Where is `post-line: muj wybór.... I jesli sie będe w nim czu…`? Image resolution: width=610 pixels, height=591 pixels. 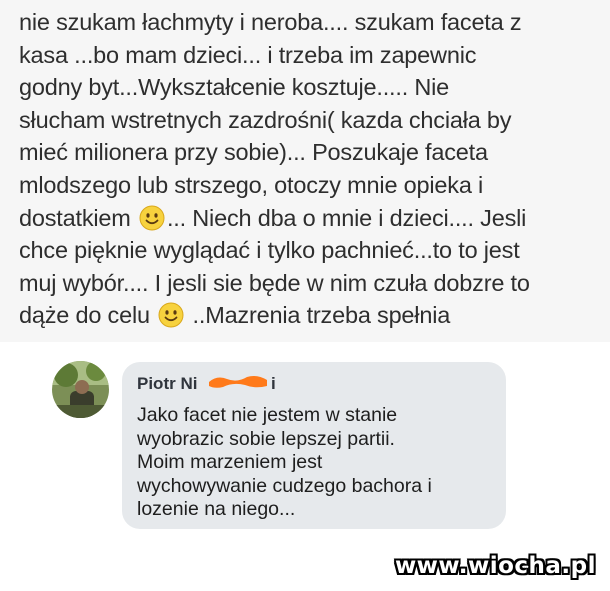
post-line: muj wybór.... I jesli sie będe w nim czu… is located at coordinates (274, 282).